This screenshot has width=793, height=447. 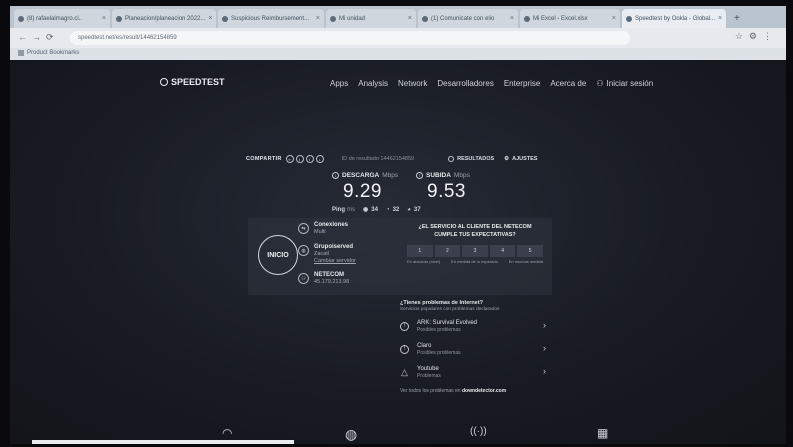 I want to click on results-link: RESULTADOS, so click(x=471, y=159).